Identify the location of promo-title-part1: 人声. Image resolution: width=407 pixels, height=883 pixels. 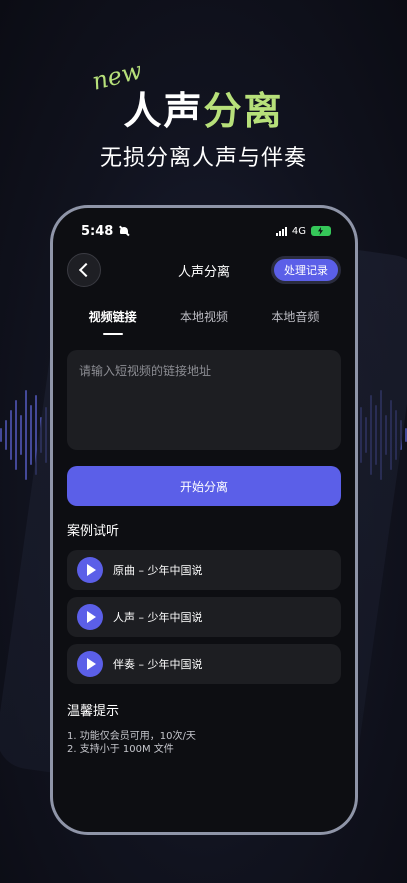
(163, 111).